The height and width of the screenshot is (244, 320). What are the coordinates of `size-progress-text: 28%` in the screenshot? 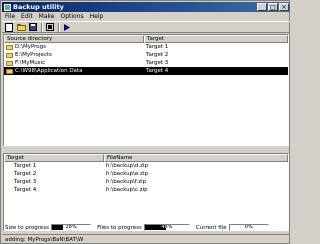 It's located at (71, 227).